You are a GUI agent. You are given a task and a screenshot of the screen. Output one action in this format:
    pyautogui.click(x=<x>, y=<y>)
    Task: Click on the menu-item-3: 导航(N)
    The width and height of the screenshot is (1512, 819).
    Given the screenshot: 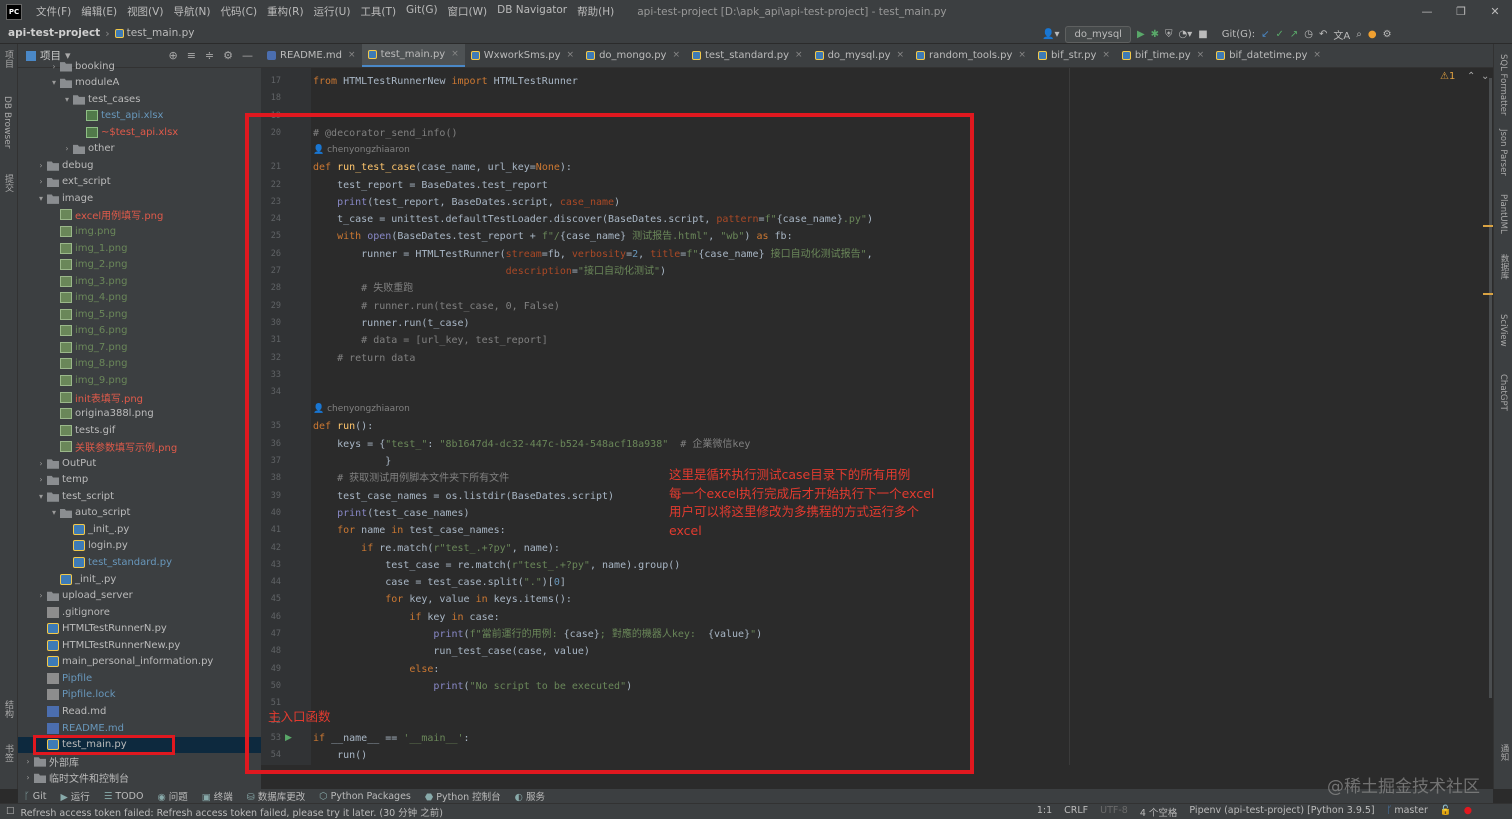 What is the action you would take?
    pyautogui.click(x=191, y=11)
    